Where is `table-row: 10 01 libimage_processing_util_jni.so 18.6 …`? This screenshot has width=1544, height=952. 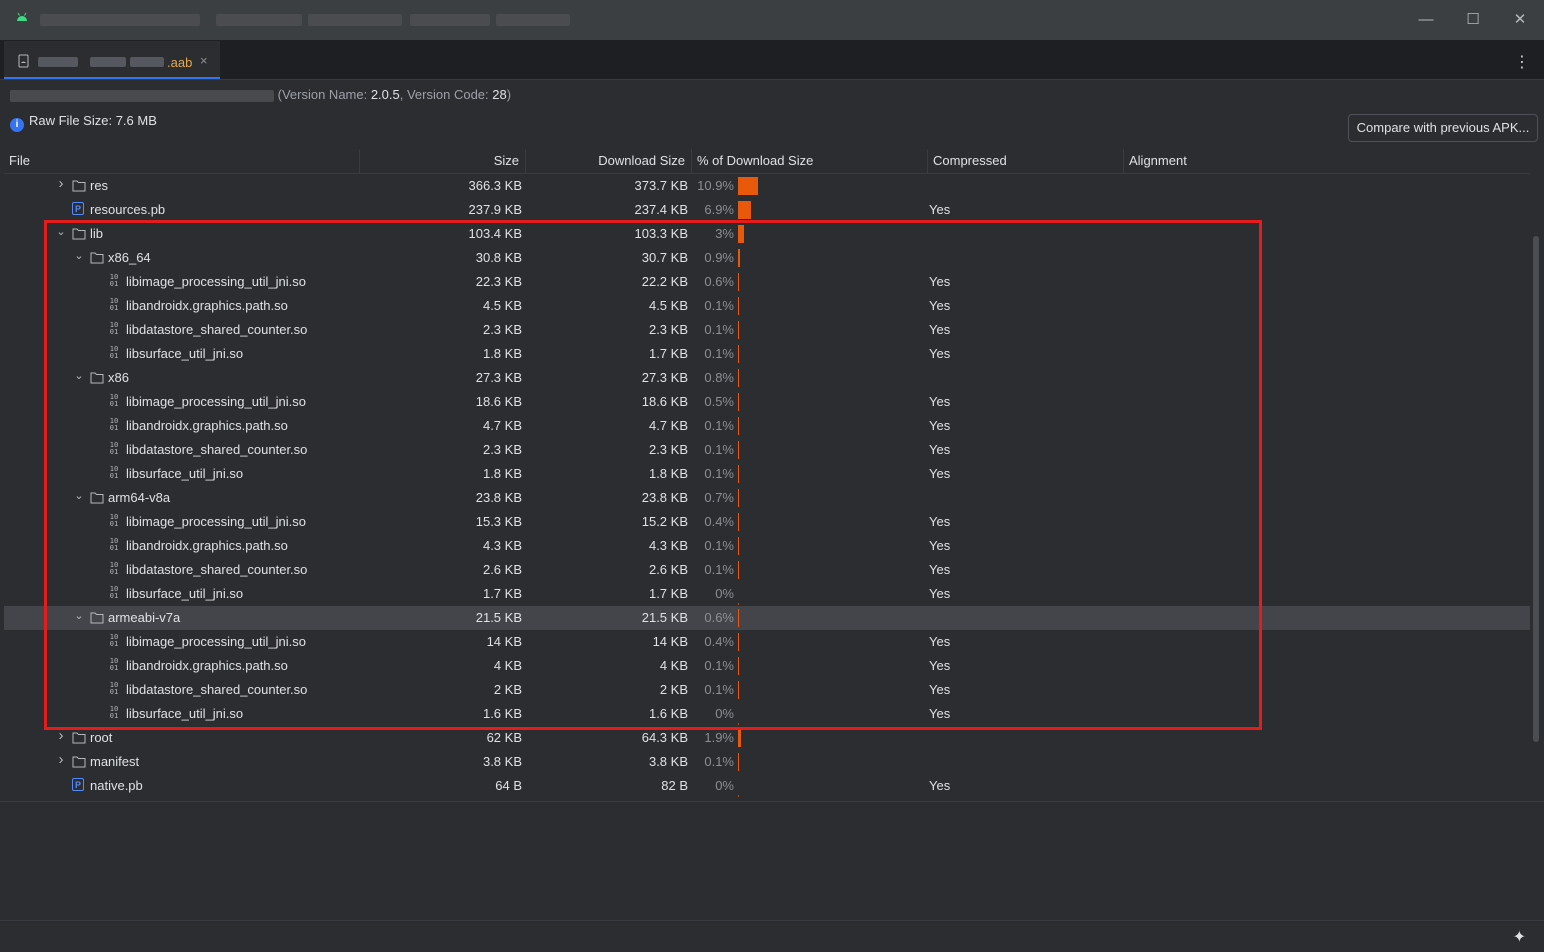 table-row: 10 01 libimage_processing_util_jni.so 18.6 … is located at coordinates (767, 402).